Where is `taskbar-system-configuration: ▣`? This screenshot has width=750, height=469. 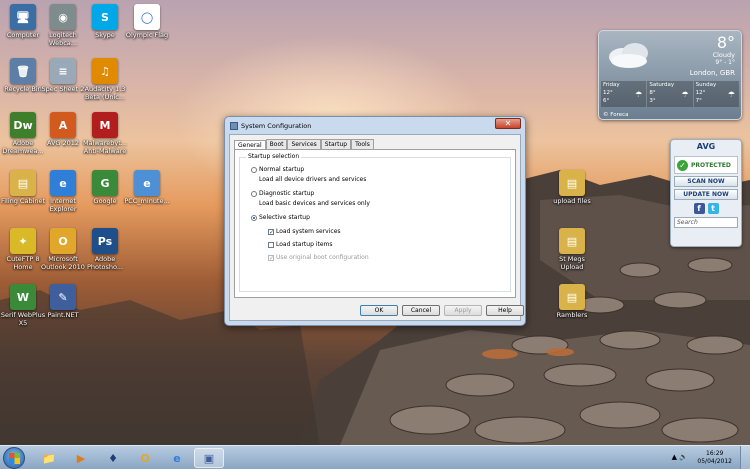 taskbar-system-configuration: ▣ is located at coordinates (209, 458).